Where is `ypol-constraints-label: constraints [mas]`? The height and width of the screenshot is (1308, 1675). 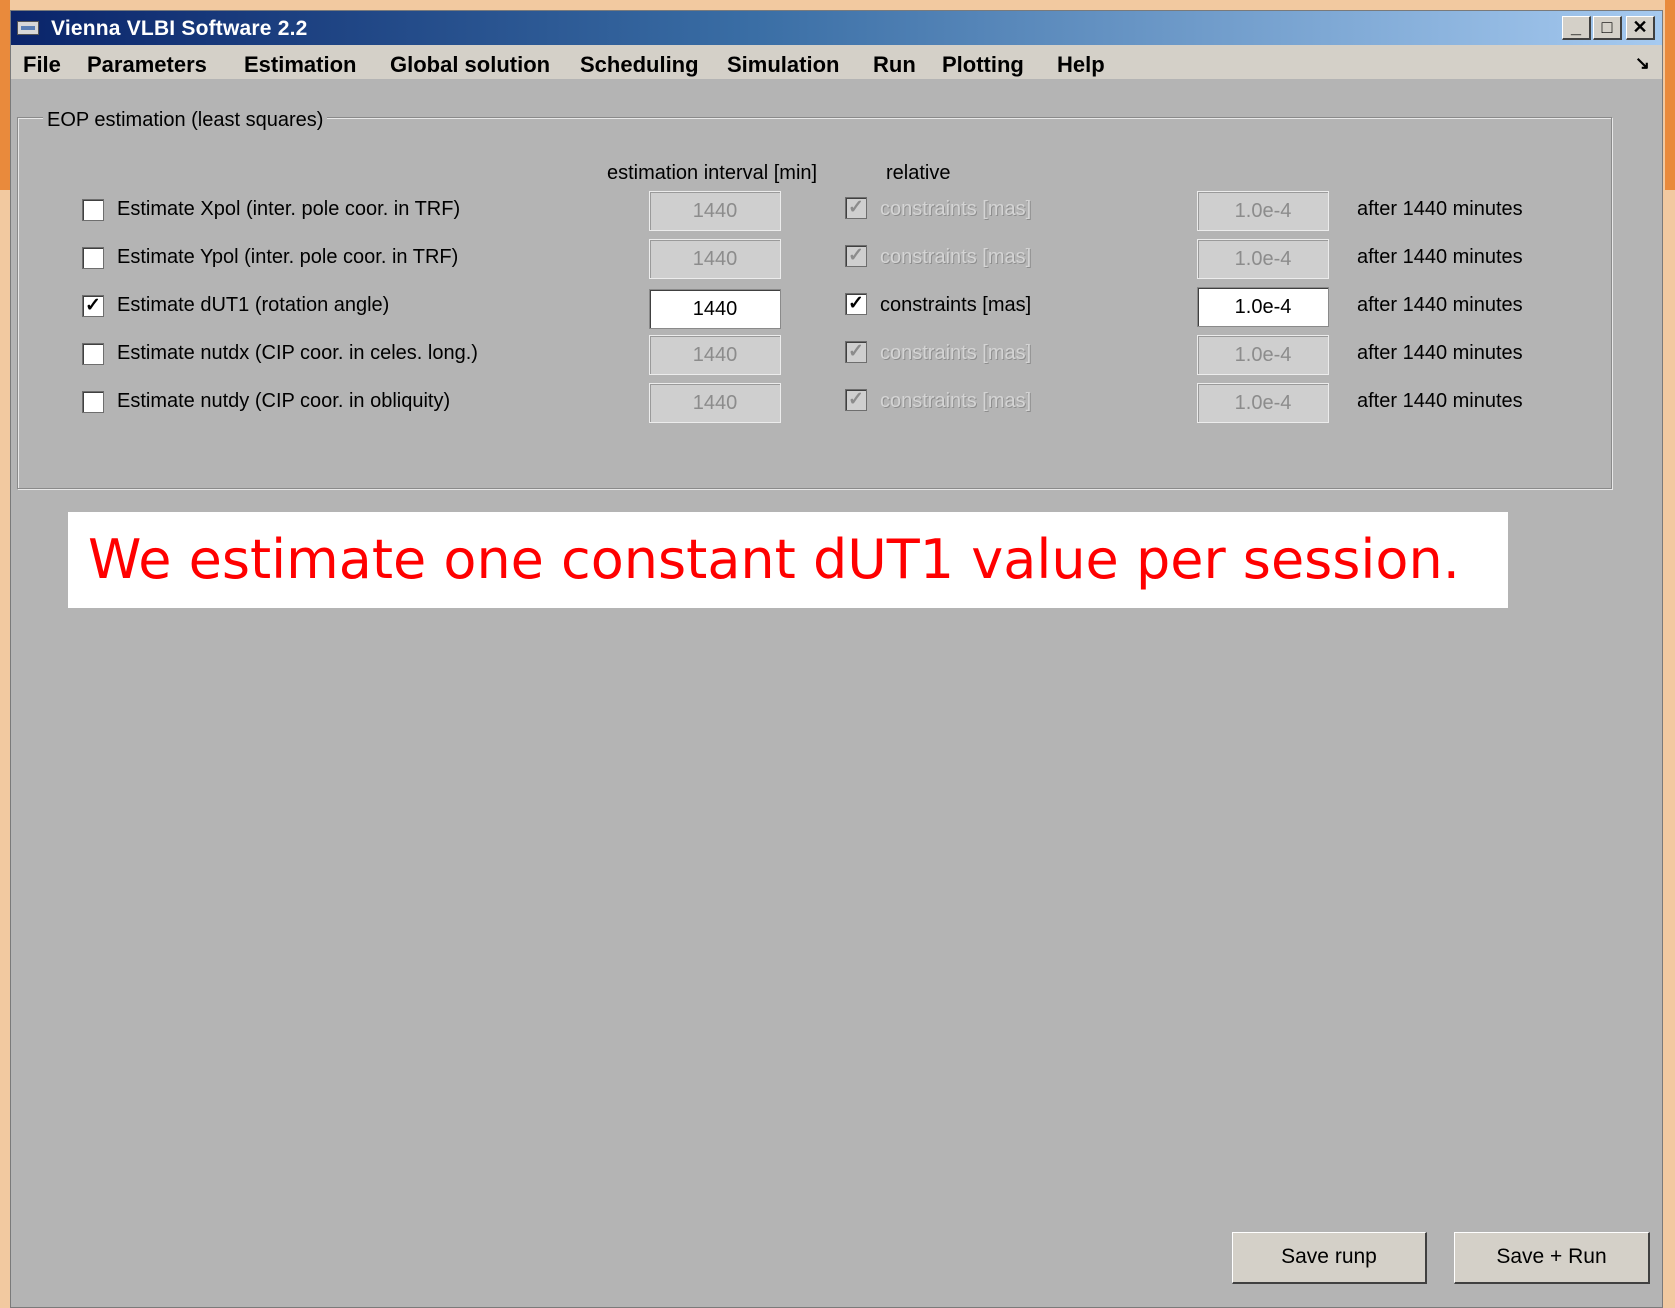
ypol-constraints-label: constraints [mas] is located at coordinates (956, 257).